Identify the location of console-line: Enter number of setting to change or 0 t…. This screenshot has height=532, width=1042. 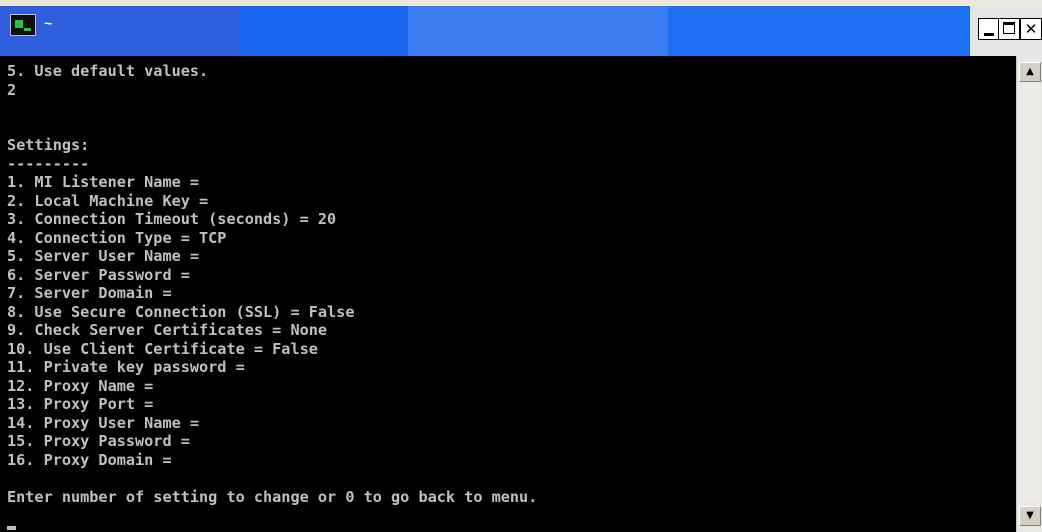
(272, 496).